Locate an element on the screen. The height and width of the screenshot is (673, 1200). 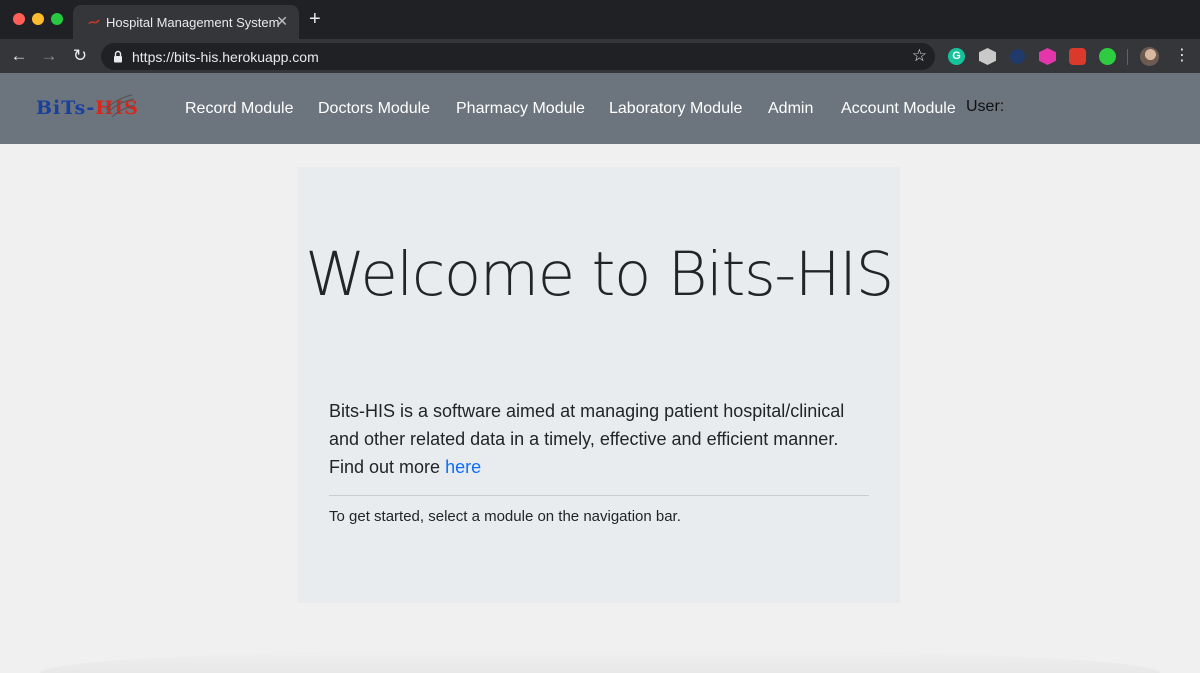
grammarly-extension-icon: G is located at coordinates (956, 56).